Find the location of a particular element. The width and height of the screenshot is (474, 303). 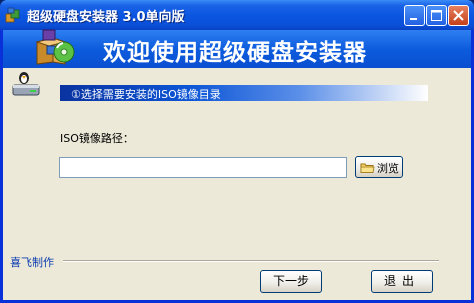

footer-divider is located at coordinates (251, 261).